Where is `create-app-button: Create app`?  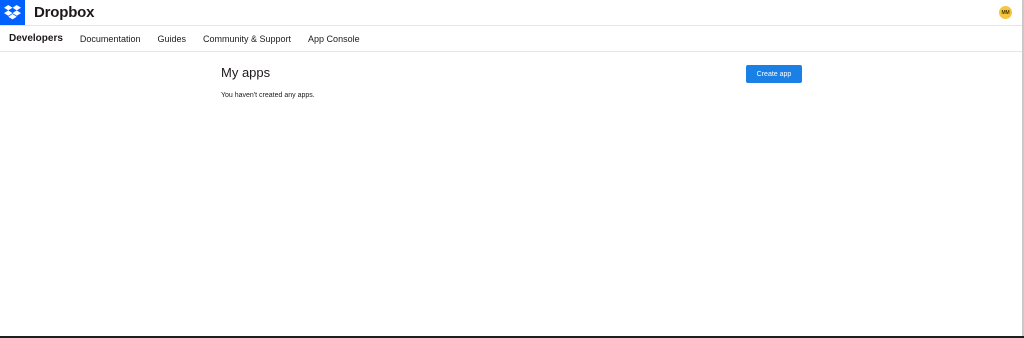
create-app-button: Create app is located at coordinates (774, 74).